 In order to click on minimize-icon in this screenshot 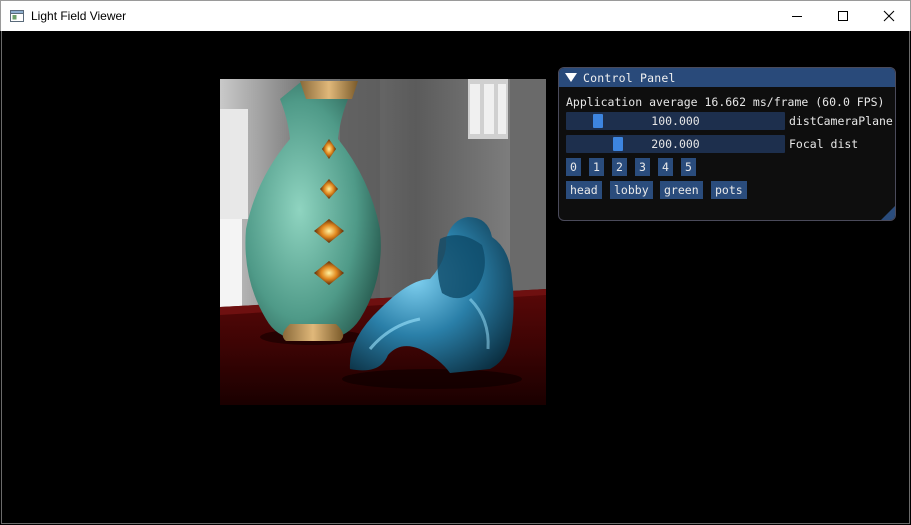, I will do `click(797, 16)`.